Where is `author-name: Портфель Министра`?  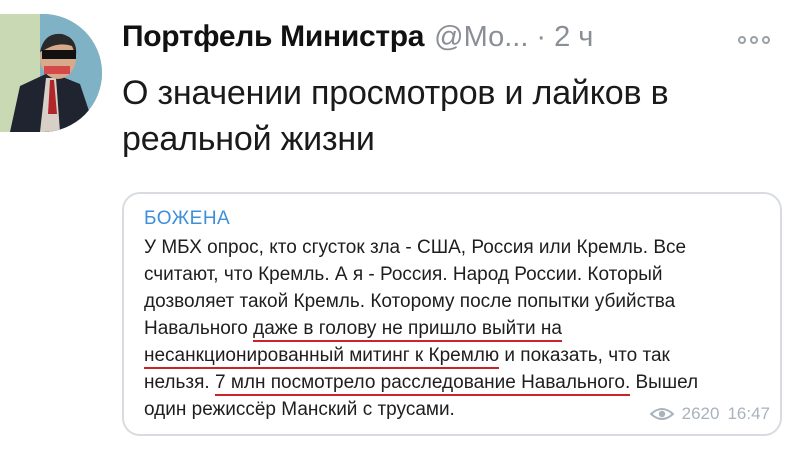
author-name: Портфель Министра is located at coordinates (273, 37).